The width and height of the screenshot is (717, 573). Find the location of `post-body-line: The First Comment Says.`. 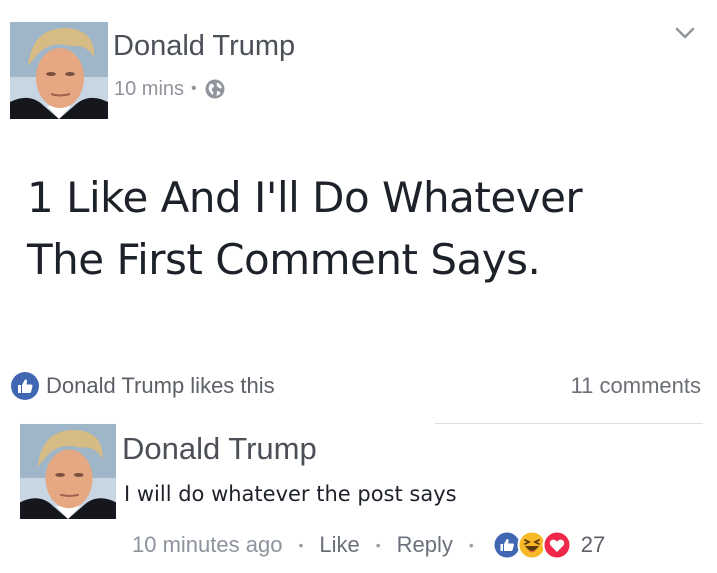

post-body-line: The First Comment Says. is located at coordinates (284, 259).